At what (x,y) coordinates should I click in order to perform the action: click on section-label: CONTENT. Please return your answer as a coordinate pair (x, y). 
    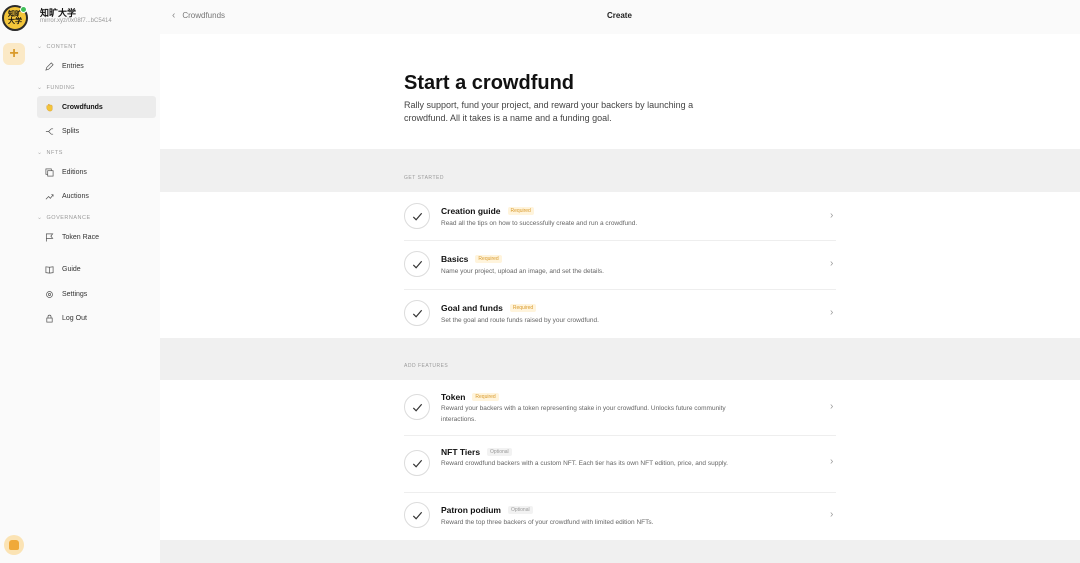
    Looking at the image, I should click on (61, 46).